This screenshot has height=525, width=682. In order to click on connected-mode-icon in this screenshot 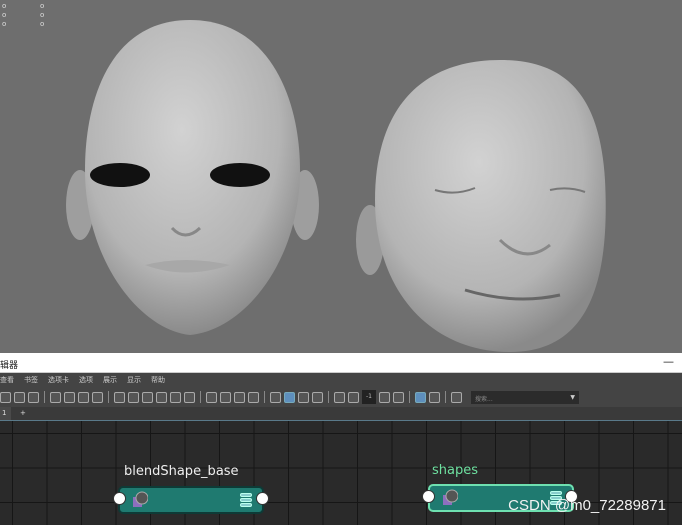, I will do `click(133, 397)`.